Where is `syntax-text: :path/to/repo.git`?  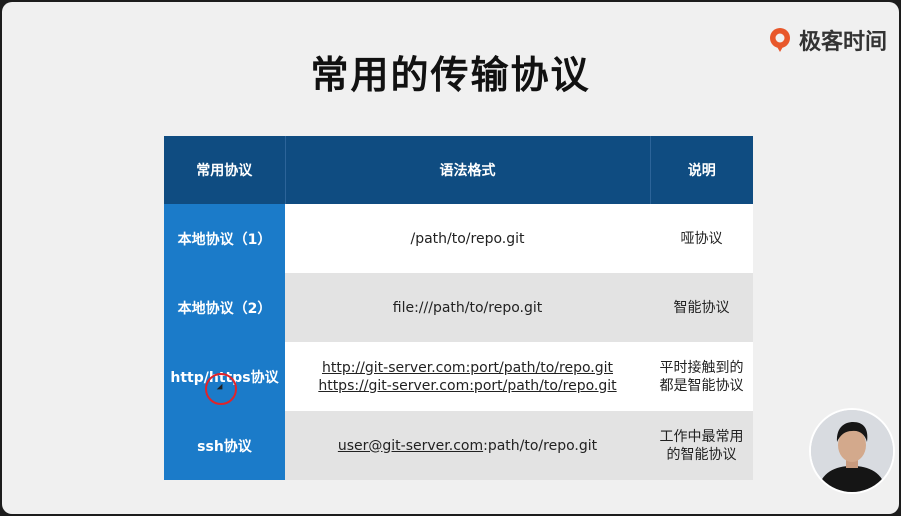
syntax-text: :path/to/repo.git is located at coordinates (540, 445).